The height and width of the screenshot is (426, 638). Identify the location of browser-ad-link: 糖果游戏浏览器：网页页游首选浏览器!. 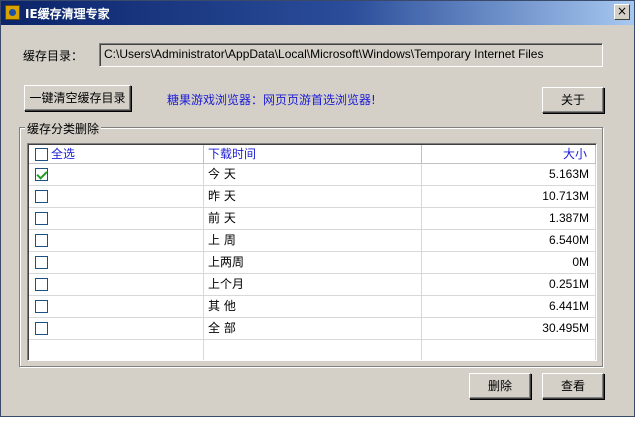
(271, 99).